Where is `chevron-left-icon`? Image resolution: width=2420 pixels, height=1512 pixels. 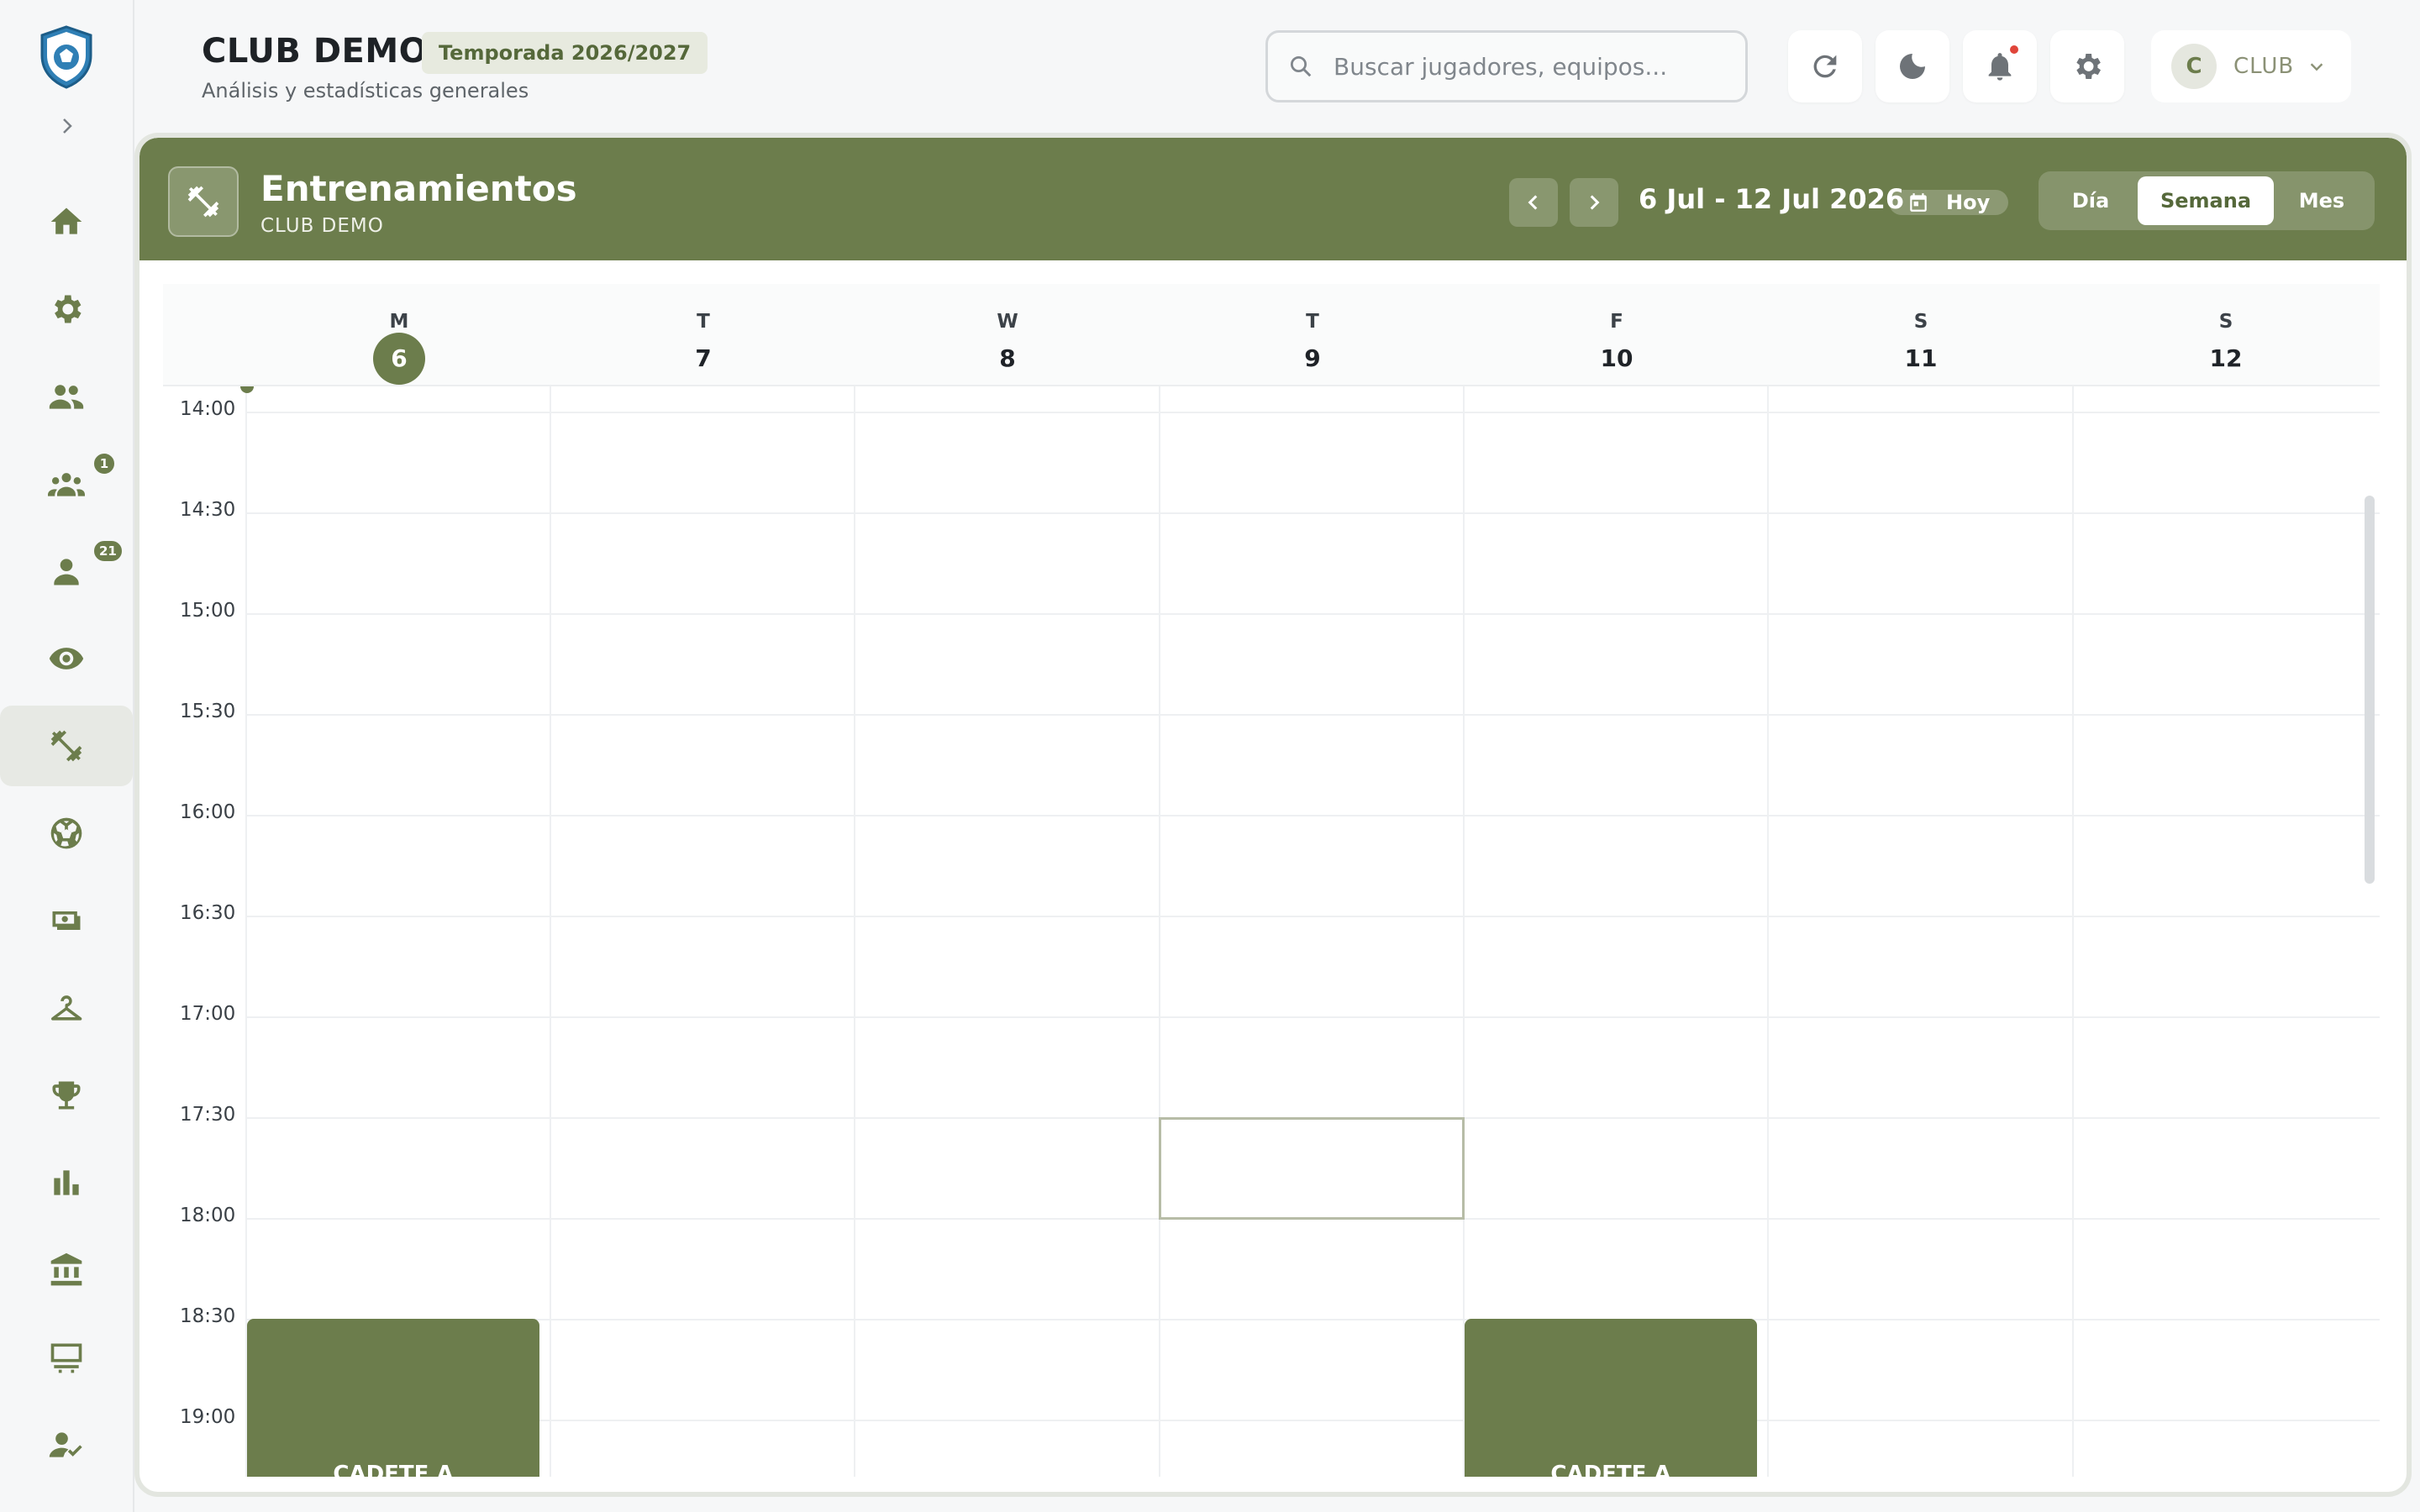
chevron-left-icon is located at coordinates (1533, 202).